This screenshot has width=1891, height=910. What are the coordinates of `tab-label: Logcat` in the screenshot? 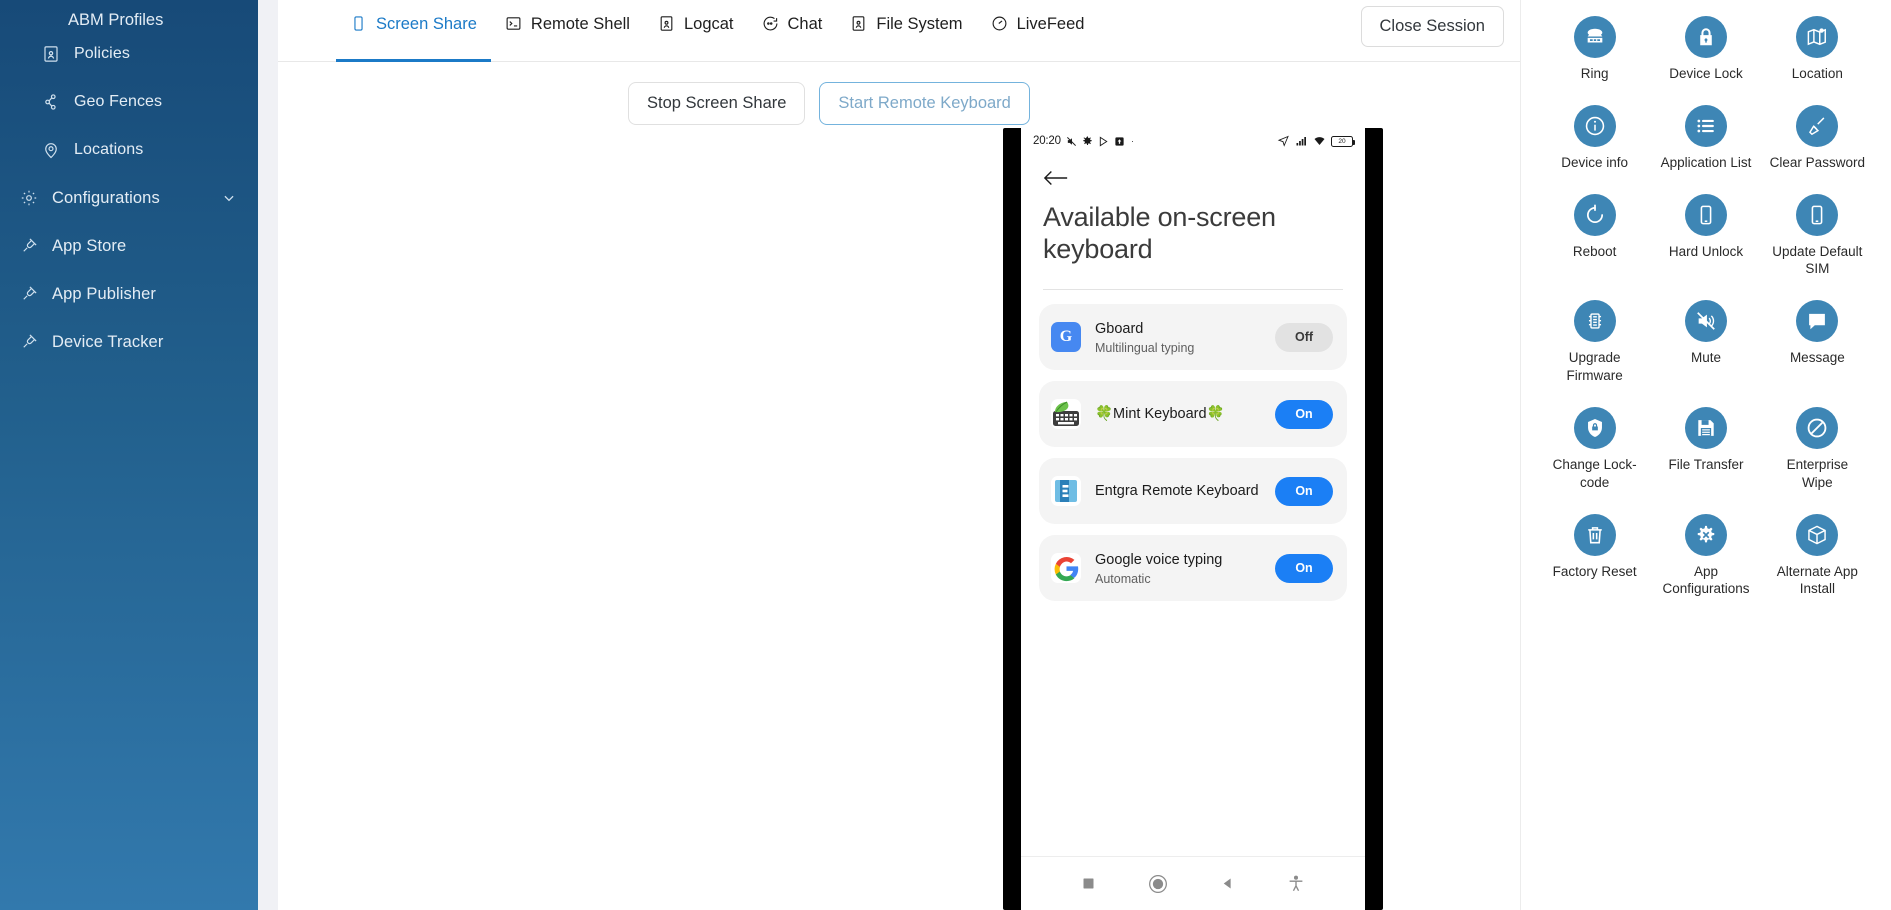 It's located at (708, 23).